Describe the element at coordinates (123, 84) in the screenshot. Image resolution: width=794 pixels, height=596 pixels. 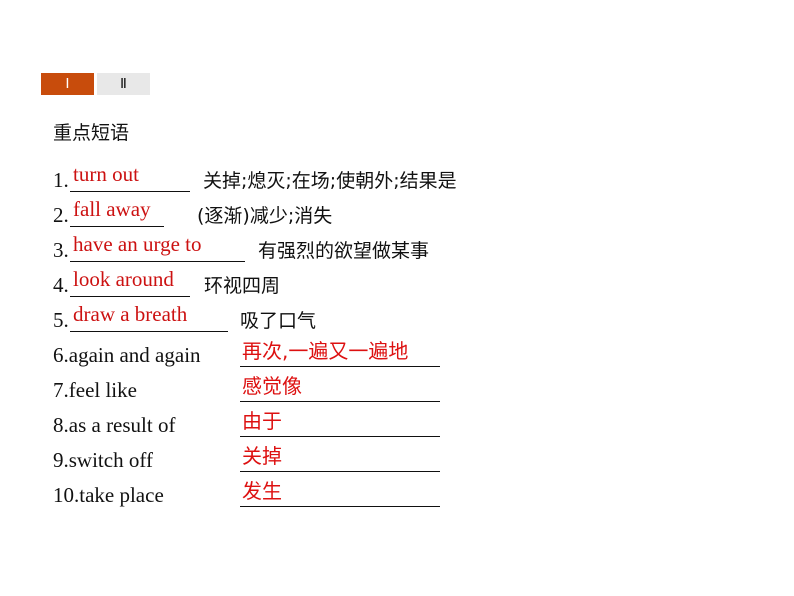
I see `tab-part-2: Ⅱ` at that location.